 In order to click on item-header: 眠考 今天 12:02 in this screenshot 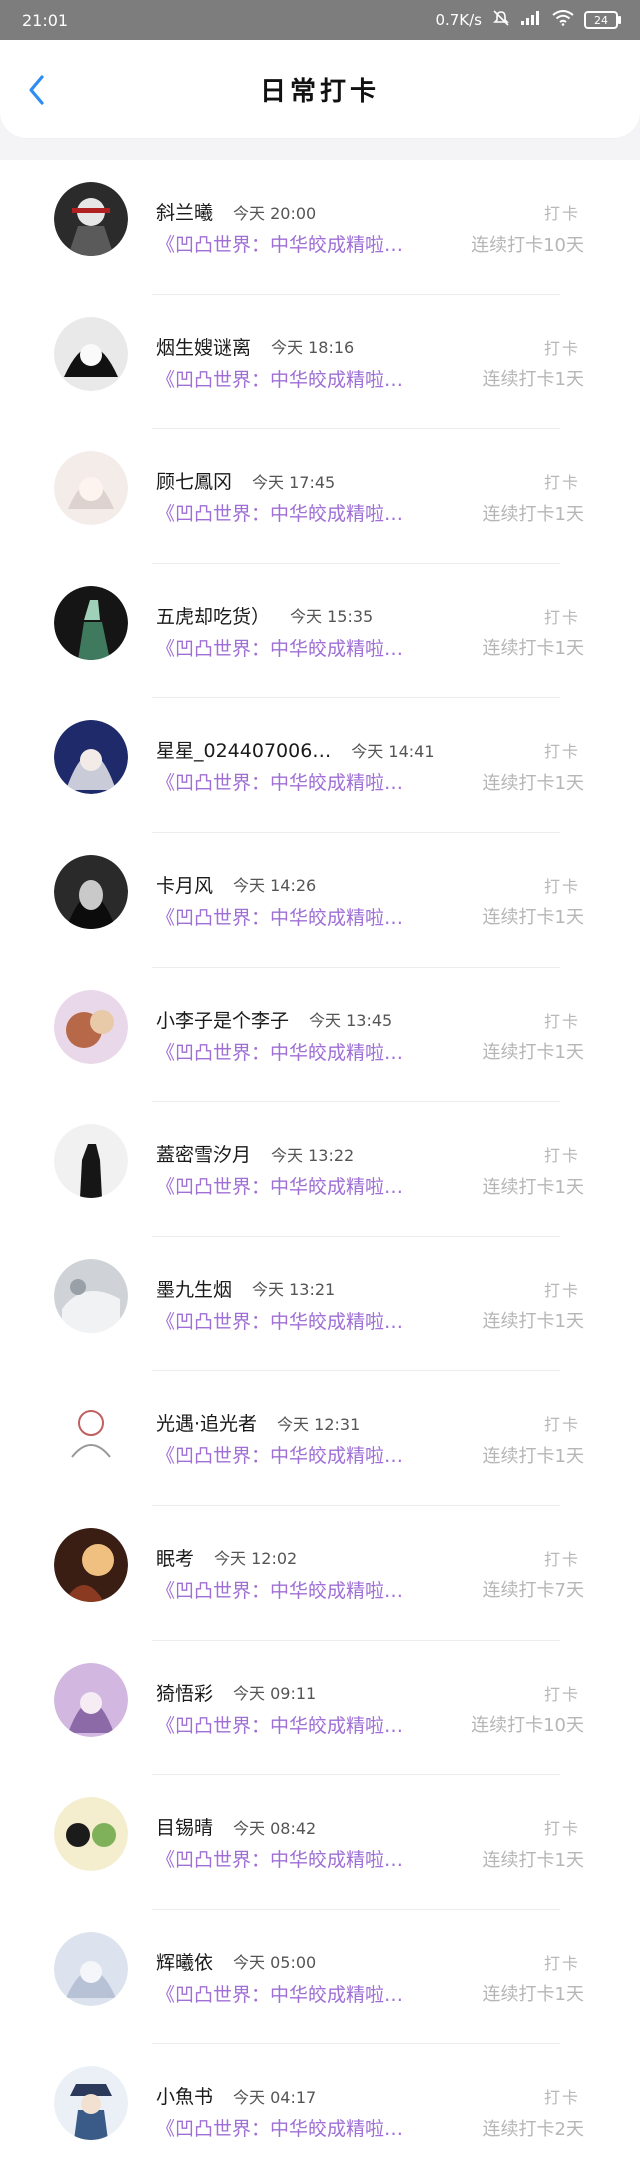, I will do `click(226, 1557)`.